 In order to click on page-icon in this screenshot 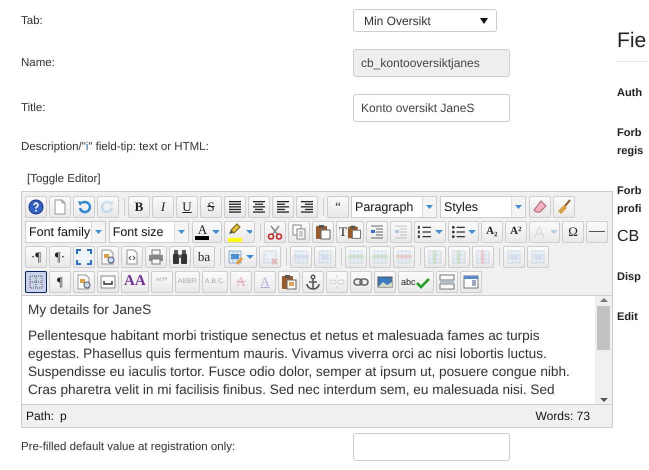, I will do `click(60, 206)`.